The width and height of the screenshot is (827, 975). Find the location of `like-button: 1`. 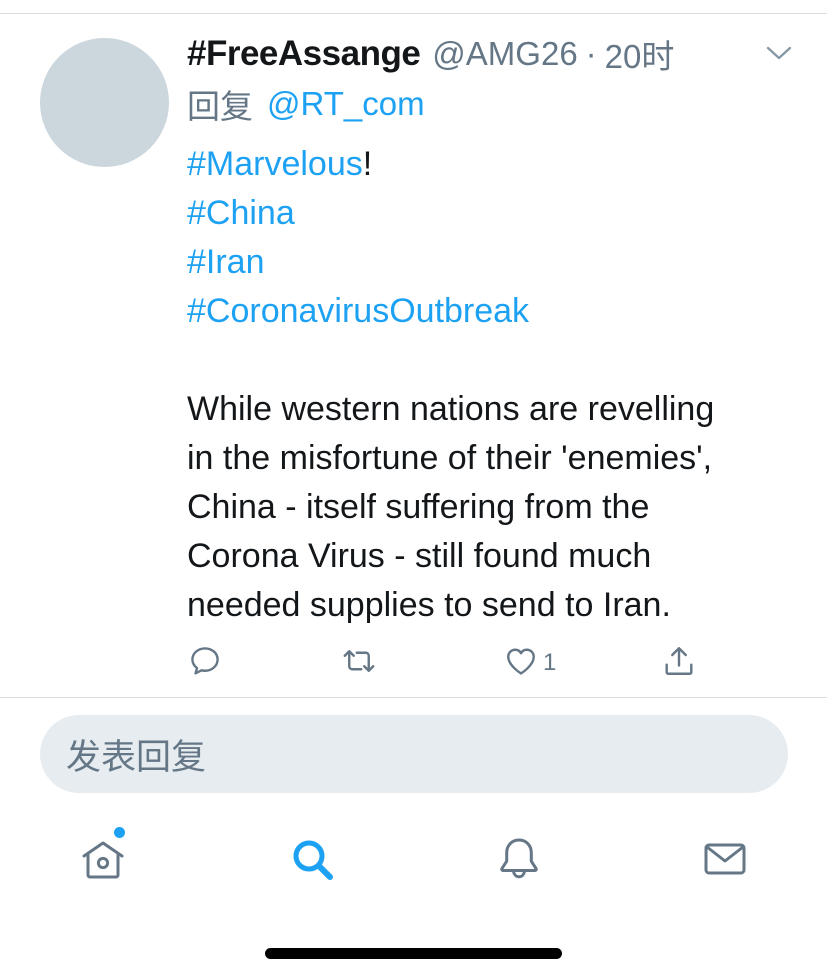

like-button: 1 is located at coordinates (529, 663).